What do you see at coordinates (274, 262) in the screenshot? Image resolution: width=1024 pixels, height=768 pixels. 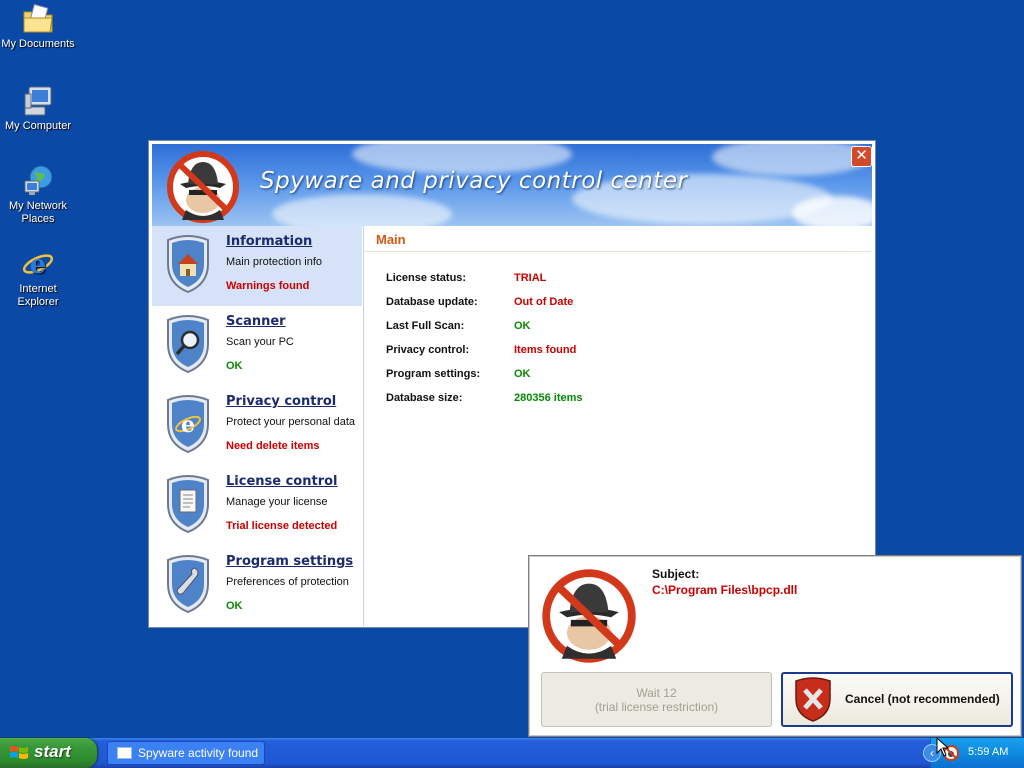 I see `sidebar-item-subtitle: Main protection info` at bounding box center [274, 262].